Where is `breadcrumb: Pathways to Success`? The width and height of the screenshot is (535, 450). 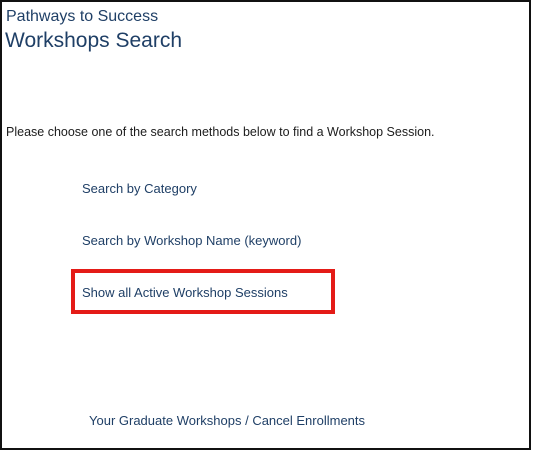 breadcrumb: Pathways to Success is located at coordinates (82, 17).